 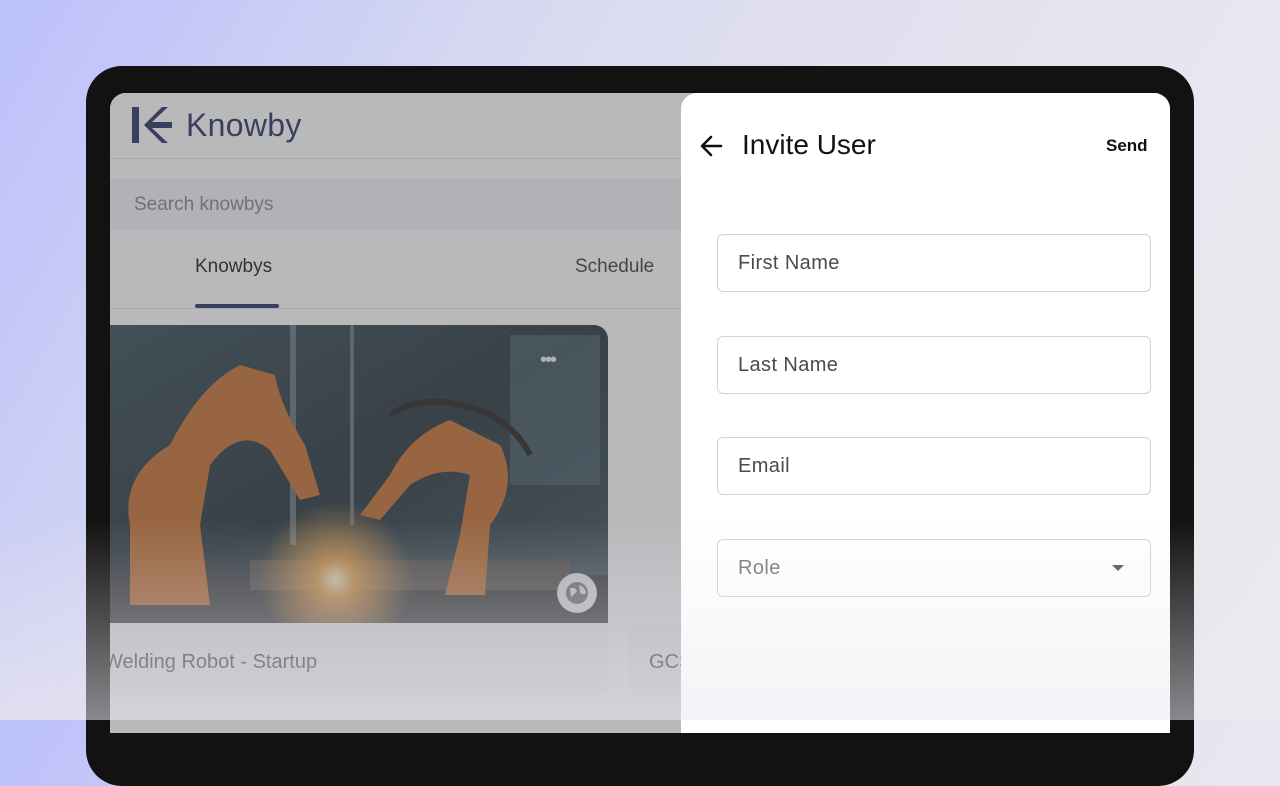 I want to click on email-placeholder: Email, so click(x=764, y=466).